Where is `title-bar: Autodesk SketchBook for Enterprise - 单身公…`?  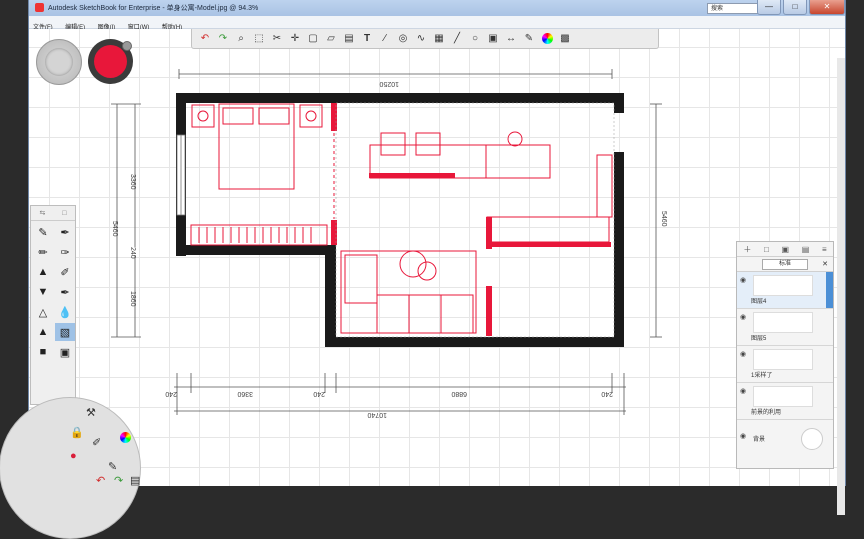
title-bar: Autodesk SketchBook for Enterprise - 单身公… is located at coordinates (437, 8).